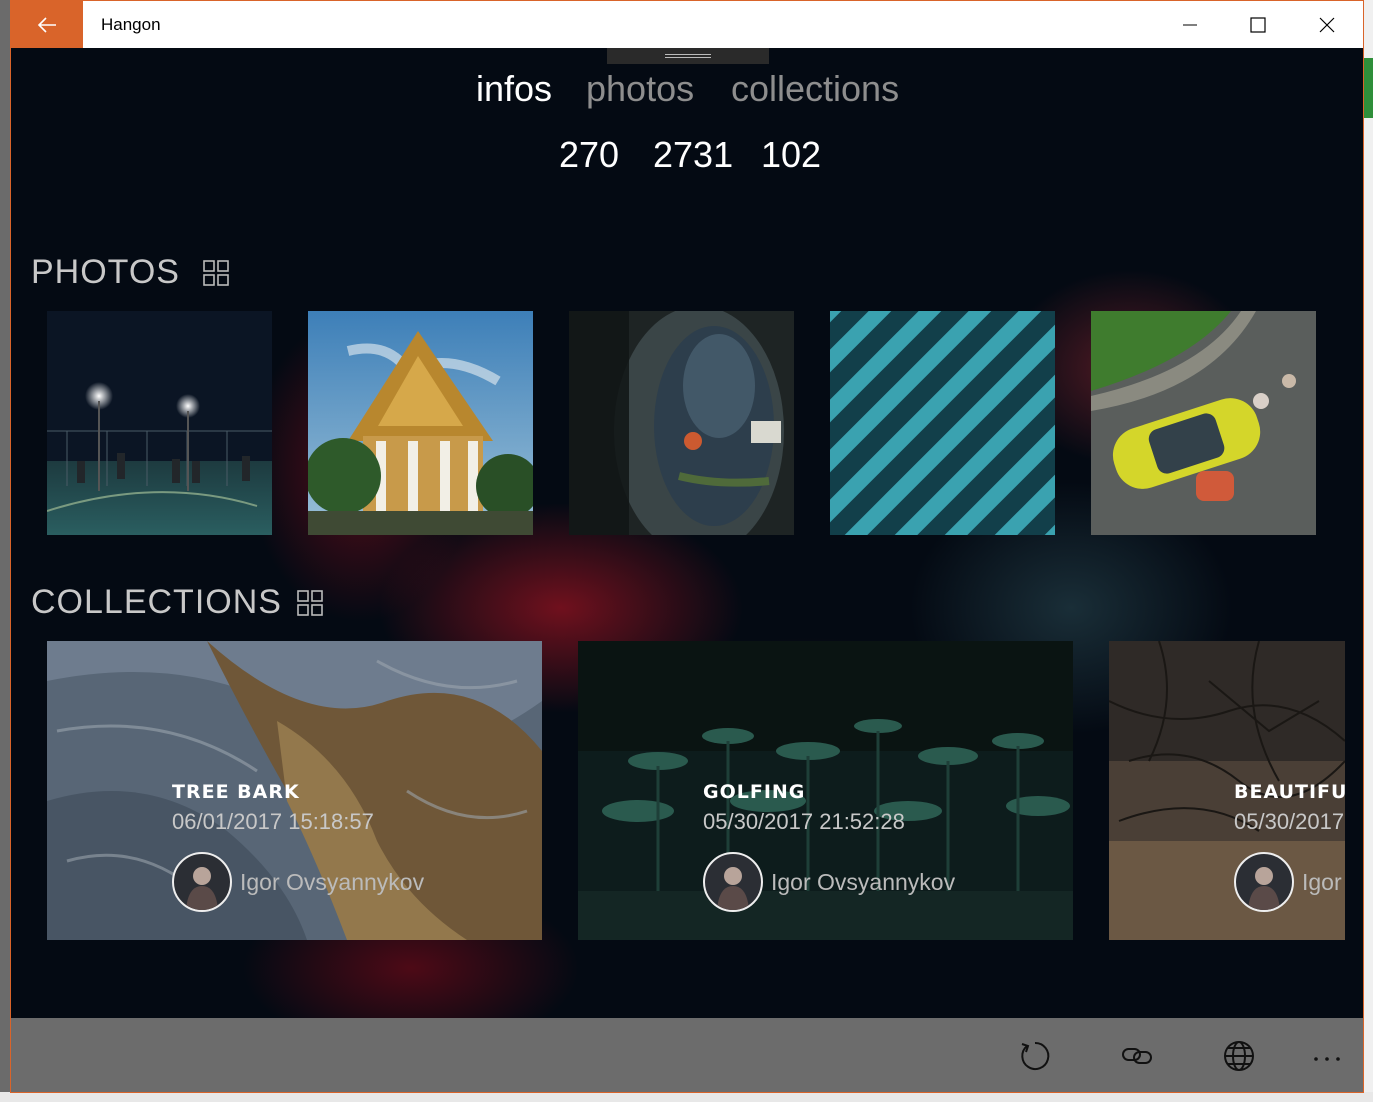 Image resolution: width=1373 pixels, height=1102 pixels. Describe the element at coordinates (688, 56) in the screenshot. I see `drag-handle` at that location.